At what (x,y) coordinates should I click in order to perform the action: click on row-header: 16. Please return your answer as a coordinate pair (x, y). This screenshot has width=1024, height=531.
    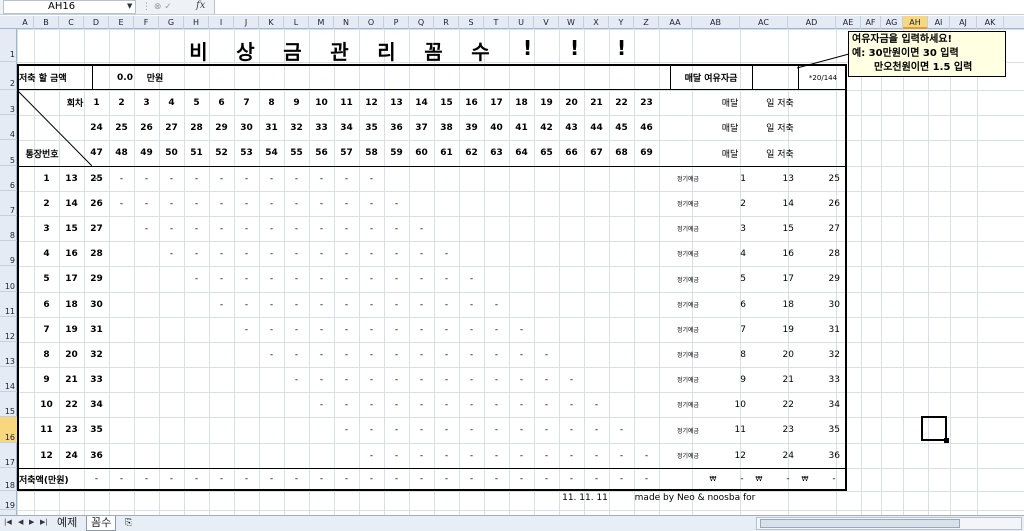
    Looking at the image, I should click on (8, 430).